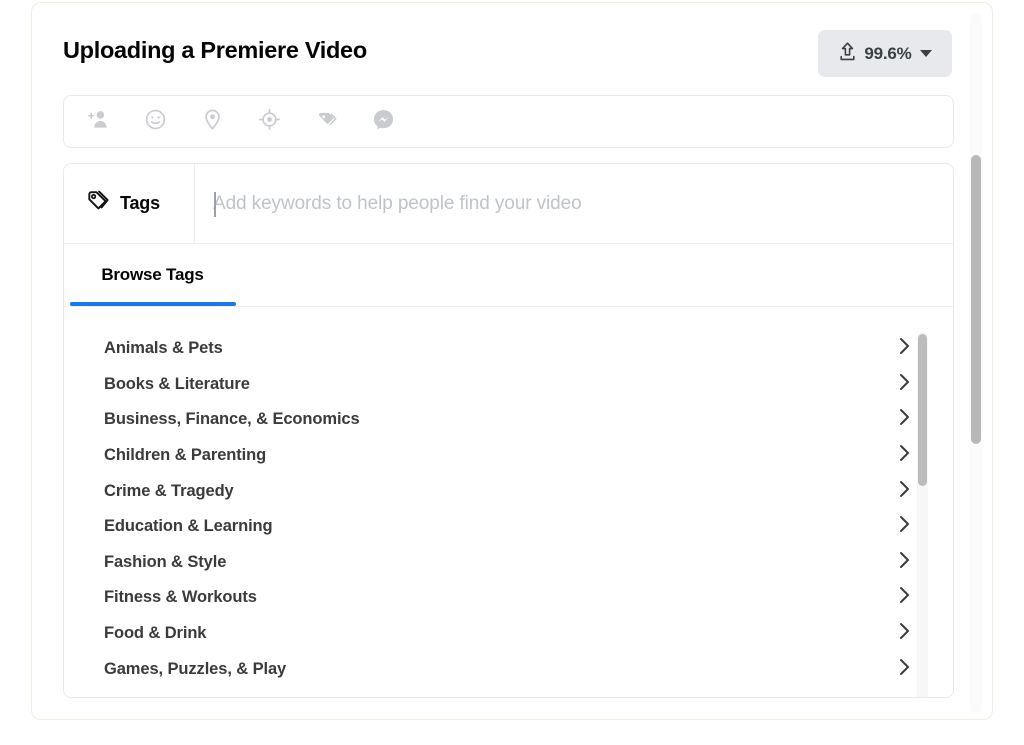 Image resolution: width=1024 pixels, height=745 pixels. What do you see at coordinates (185, 455) in the screenshot?
I see `tag-category-label: Children & Parenting` at bounding box center [185, 455].